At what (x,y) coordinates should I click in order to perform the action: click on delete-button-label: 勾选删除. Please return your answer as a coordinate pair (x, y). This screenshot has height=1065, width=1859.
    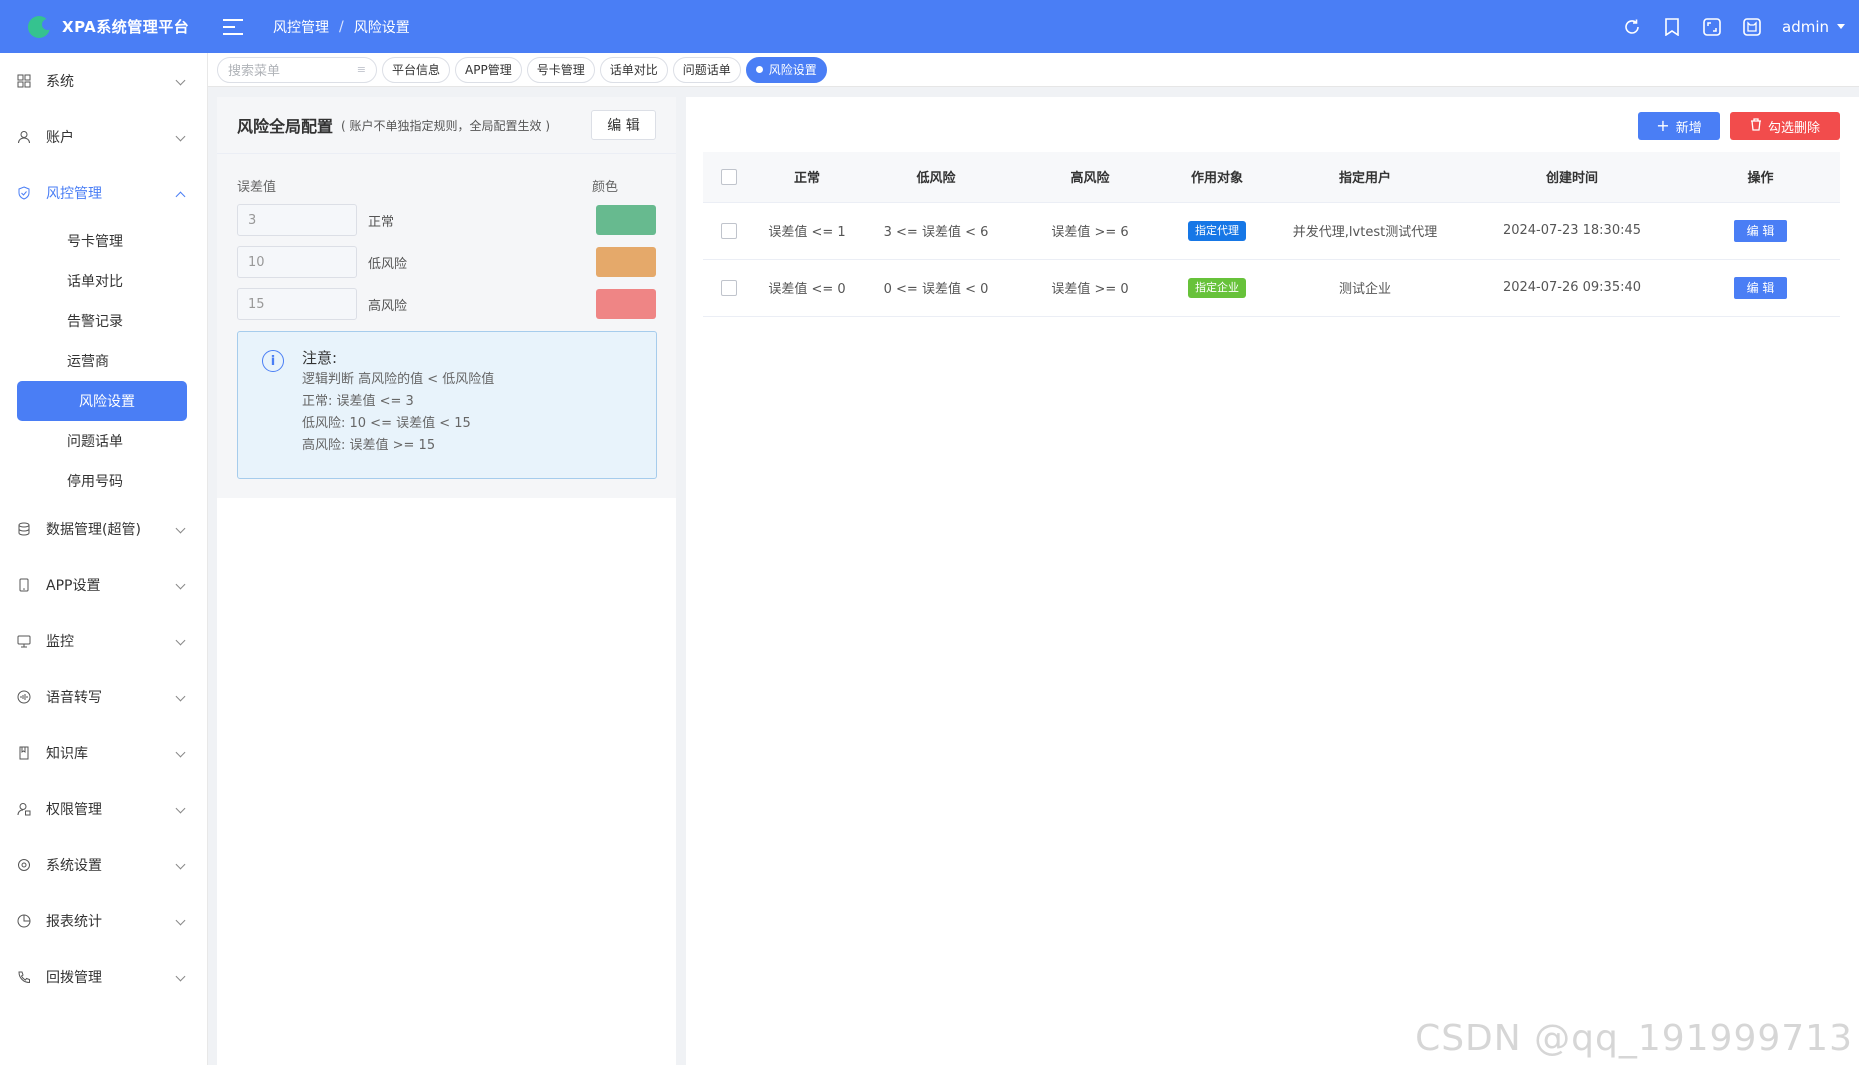
    Looking at the image, I should click on (1793, 128).